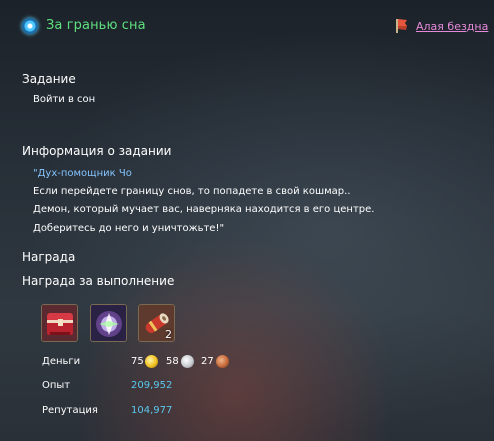 Image resolution: width=494 pixels, height=441 pixels. What do you see at coordinates (172, 361) in the screenshot?
I see `silver-amount: 58` at bounding box center [172, 361].